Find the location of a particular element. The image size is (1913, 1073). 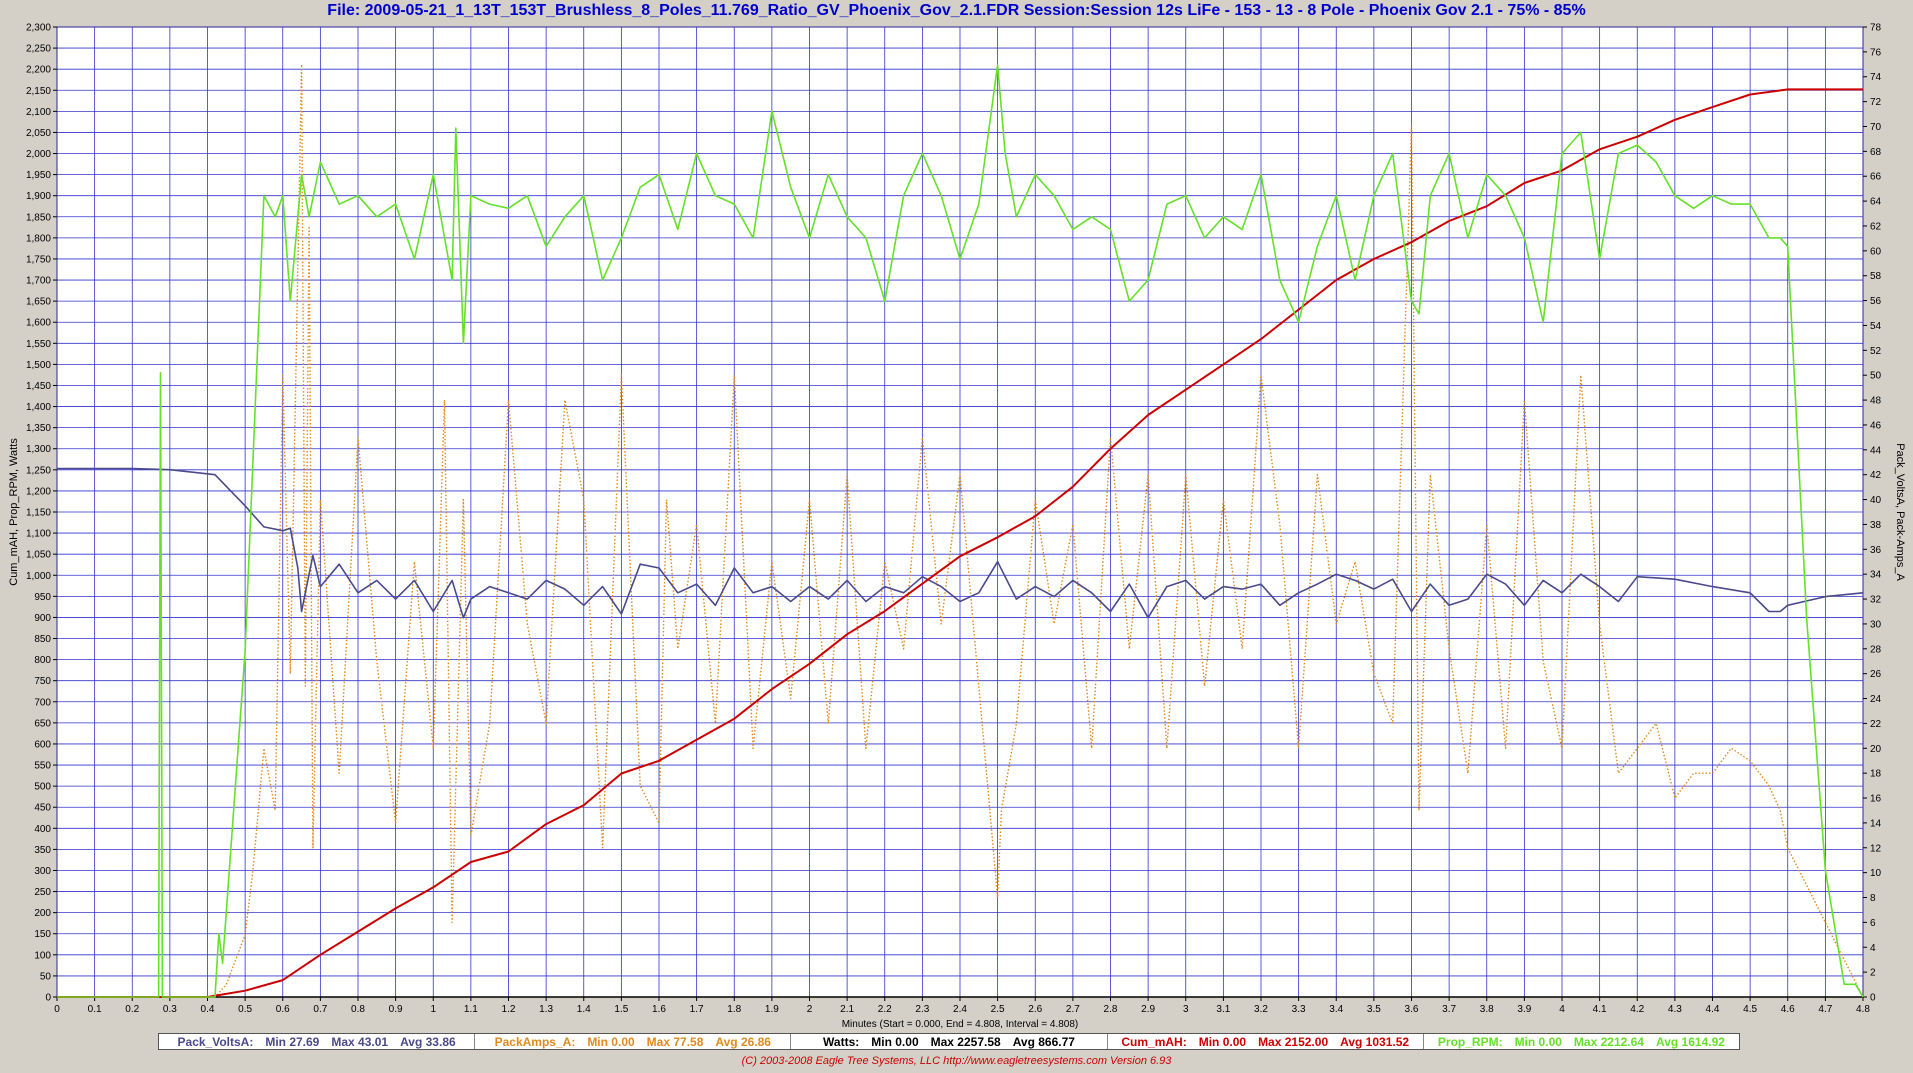

x-tick-label: 2.3 is located at coordinates (922, 1009).